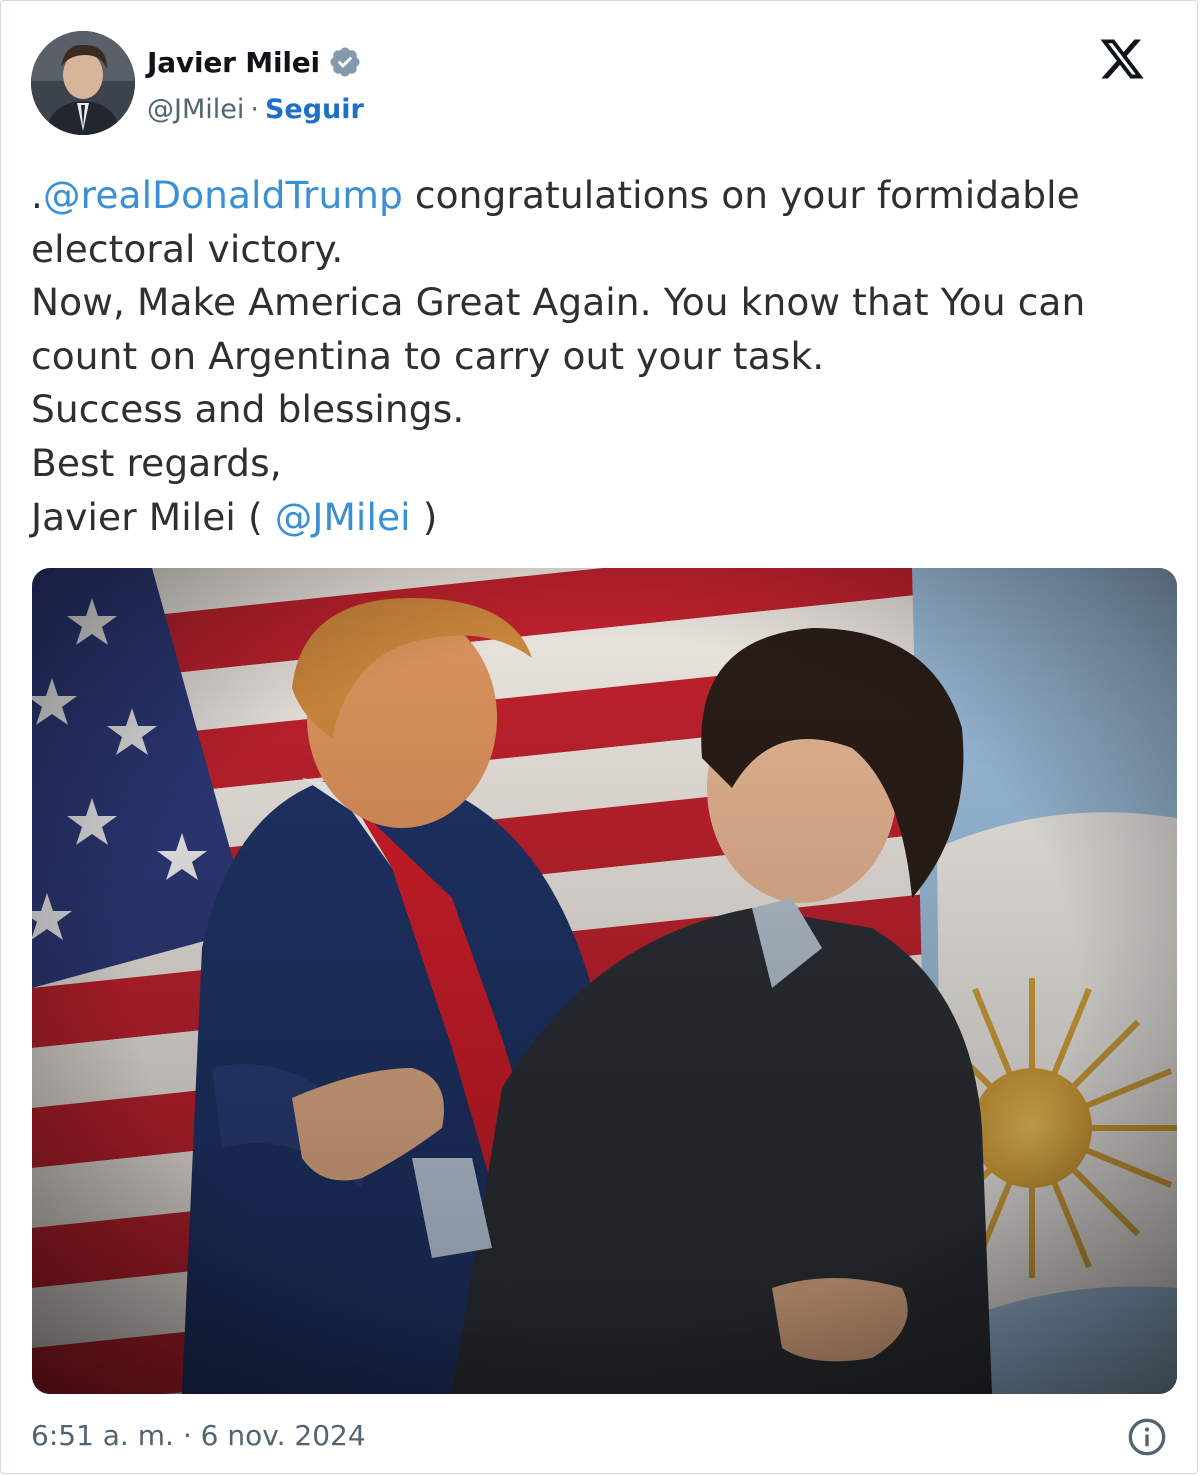 This screenshot has width=1200, height=1476. I want to click on signature-close-paren: ), so click(424, 516).